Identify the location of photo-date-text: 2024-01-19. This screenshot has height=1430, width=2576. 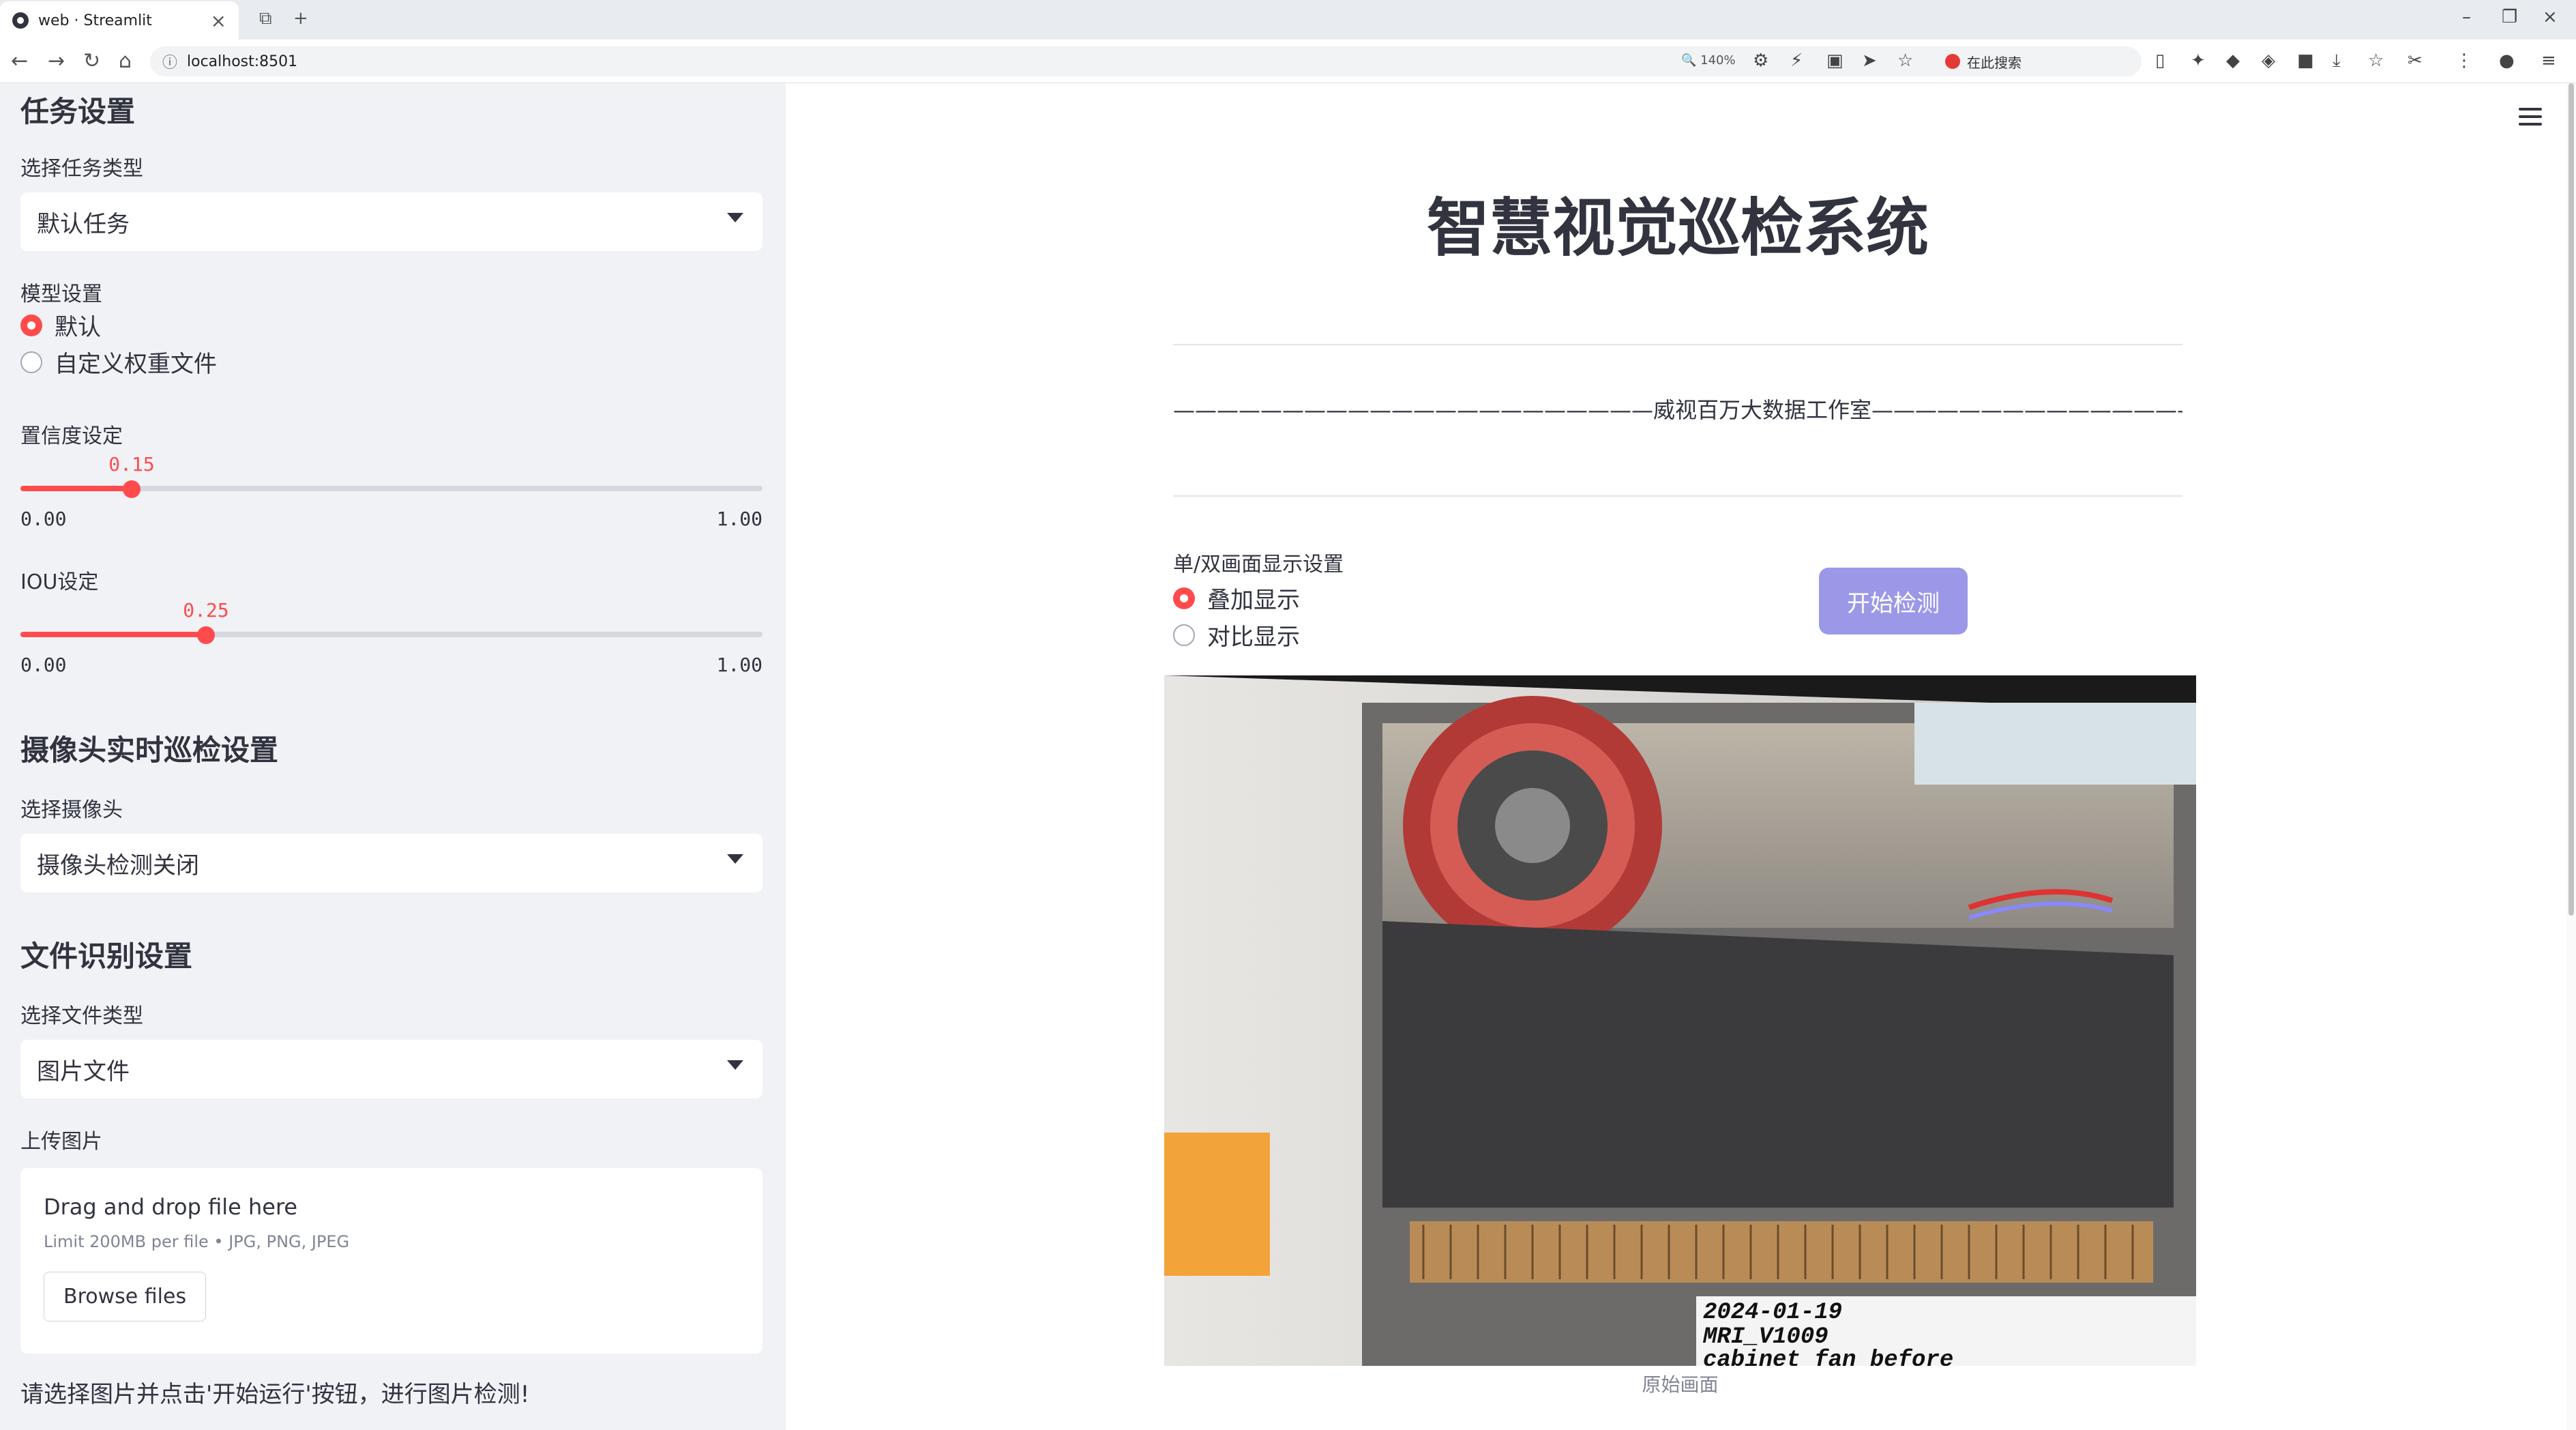
(1772, 1313).